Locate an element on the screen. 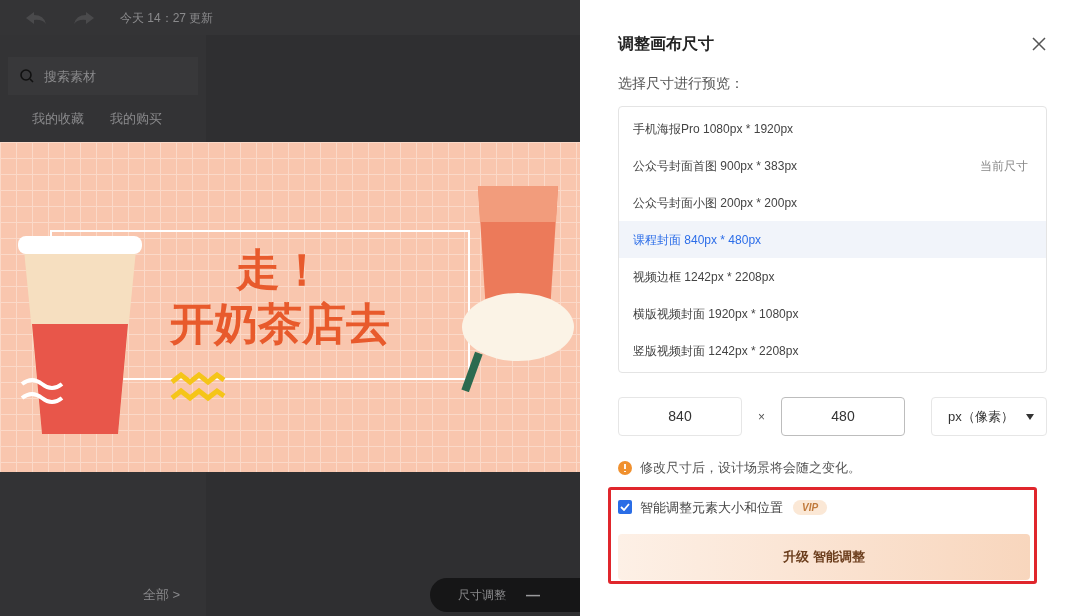  width-field: 840 is located at coordinates (680, 416).